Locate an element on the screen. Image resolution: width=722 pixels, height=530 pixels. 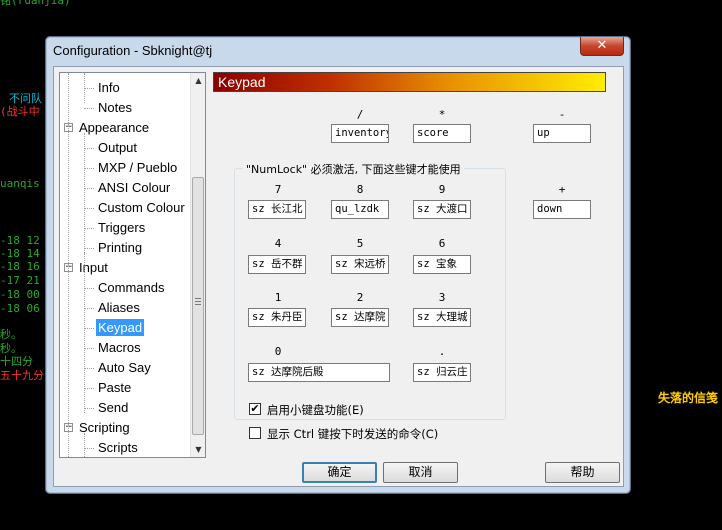
key-input-7: sz 长江北 is located at coordinates (277, 209).